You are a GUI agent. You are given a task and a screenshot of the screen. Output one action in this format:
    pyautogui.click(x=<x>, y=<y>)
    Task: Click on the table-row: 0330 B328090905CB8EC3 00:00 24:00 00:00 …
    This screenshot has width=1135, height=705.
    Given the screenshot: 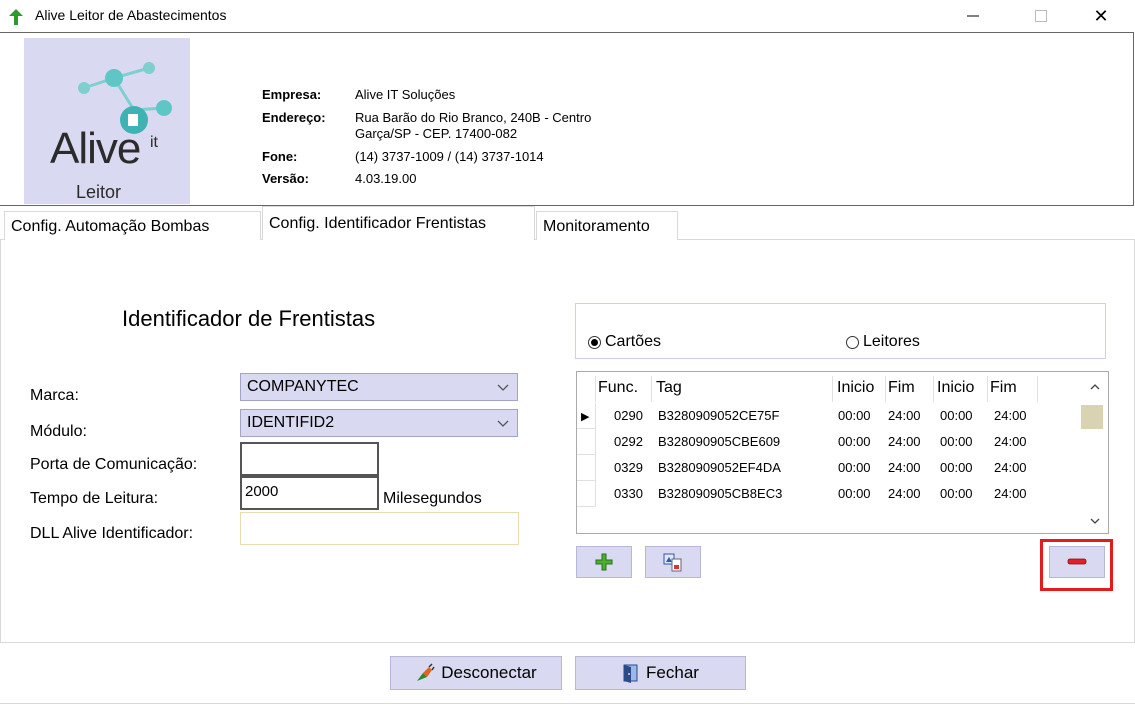 What is the action you would take?
    pyautogui.click(x=821, y=494)
    